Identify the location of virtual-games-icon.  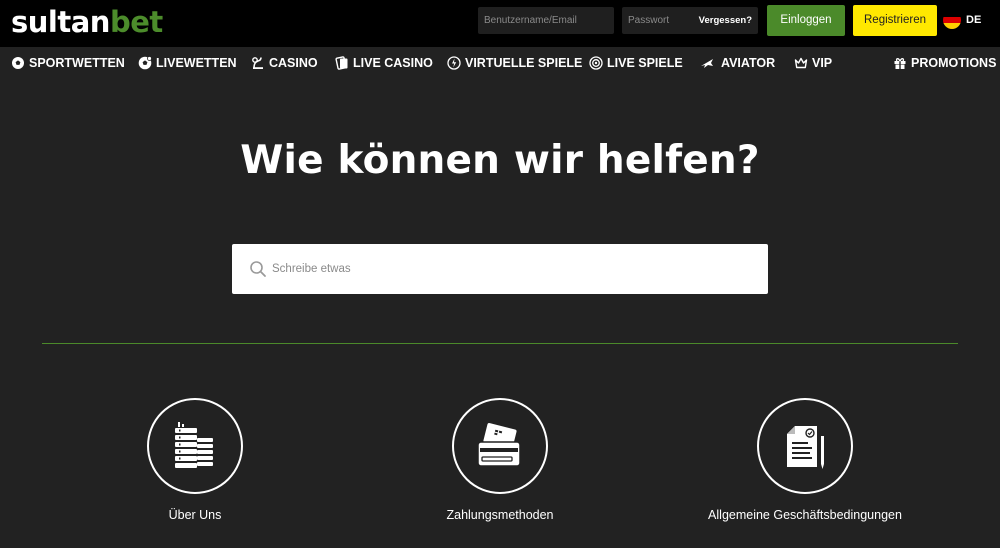
(454, 63).